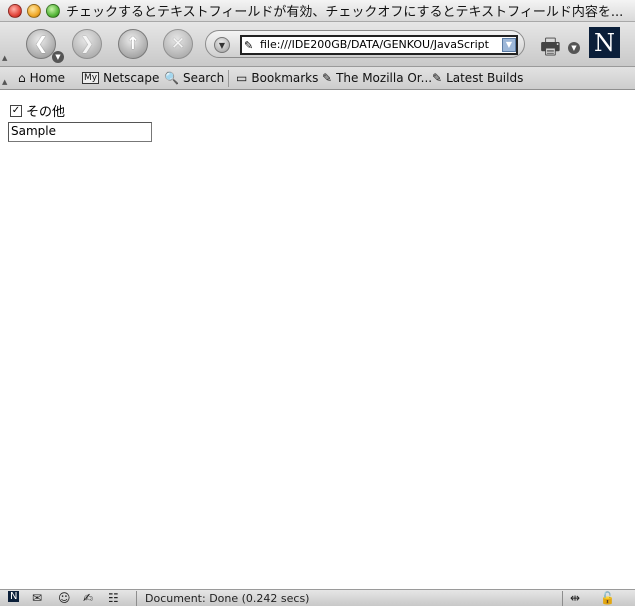 The width and height of the screenshot is (635, 606). I want to click on window-controls, so click(34, 10).